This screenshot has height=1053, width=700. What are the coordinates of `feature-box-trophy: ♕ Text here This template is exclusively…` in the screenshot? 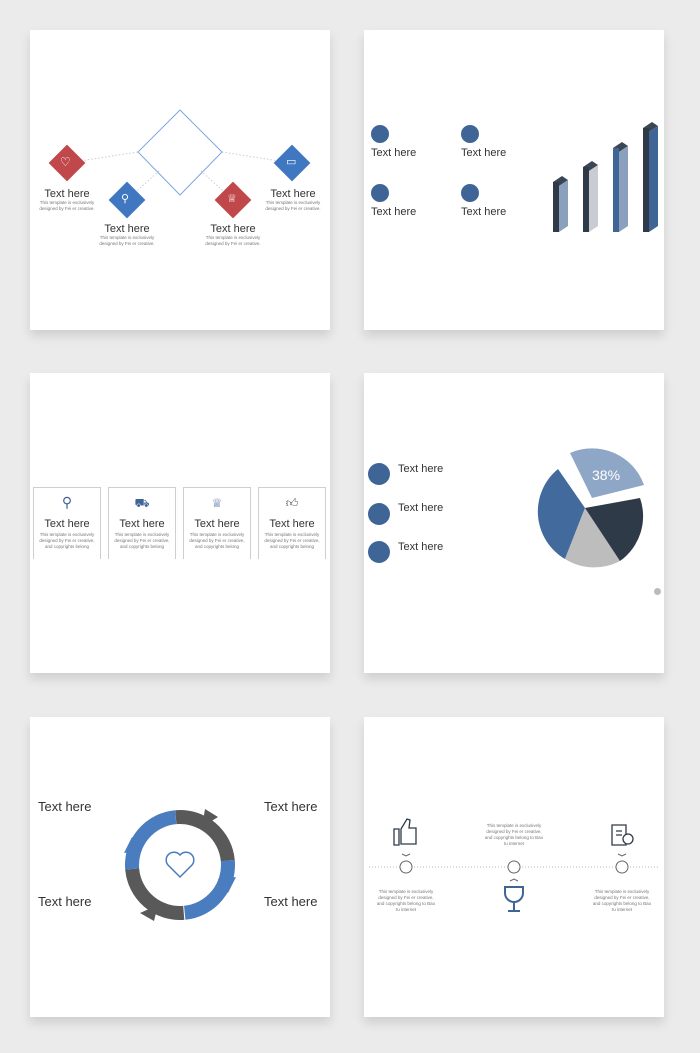 It's located at (217, 523).